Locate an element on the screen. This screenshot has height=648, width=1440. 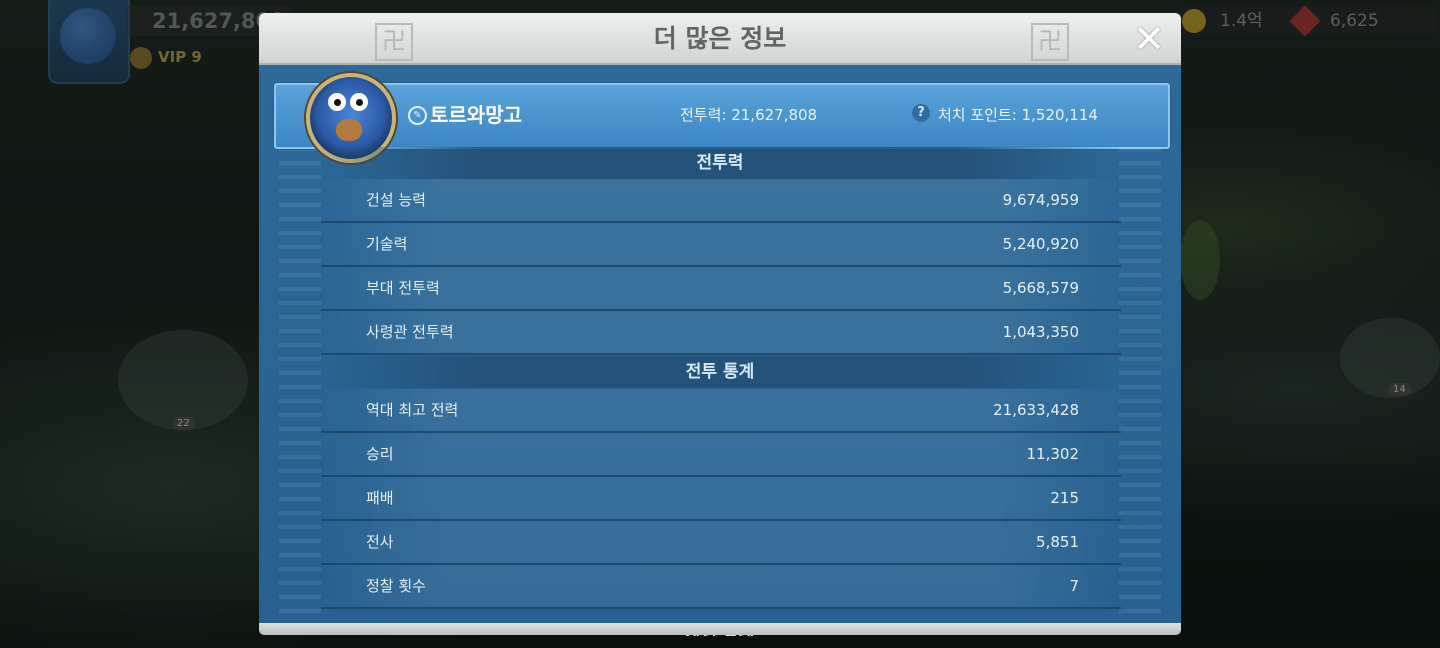
stat-row: 부대 전투력 5,668,579 is located at coordinates (721, 289).